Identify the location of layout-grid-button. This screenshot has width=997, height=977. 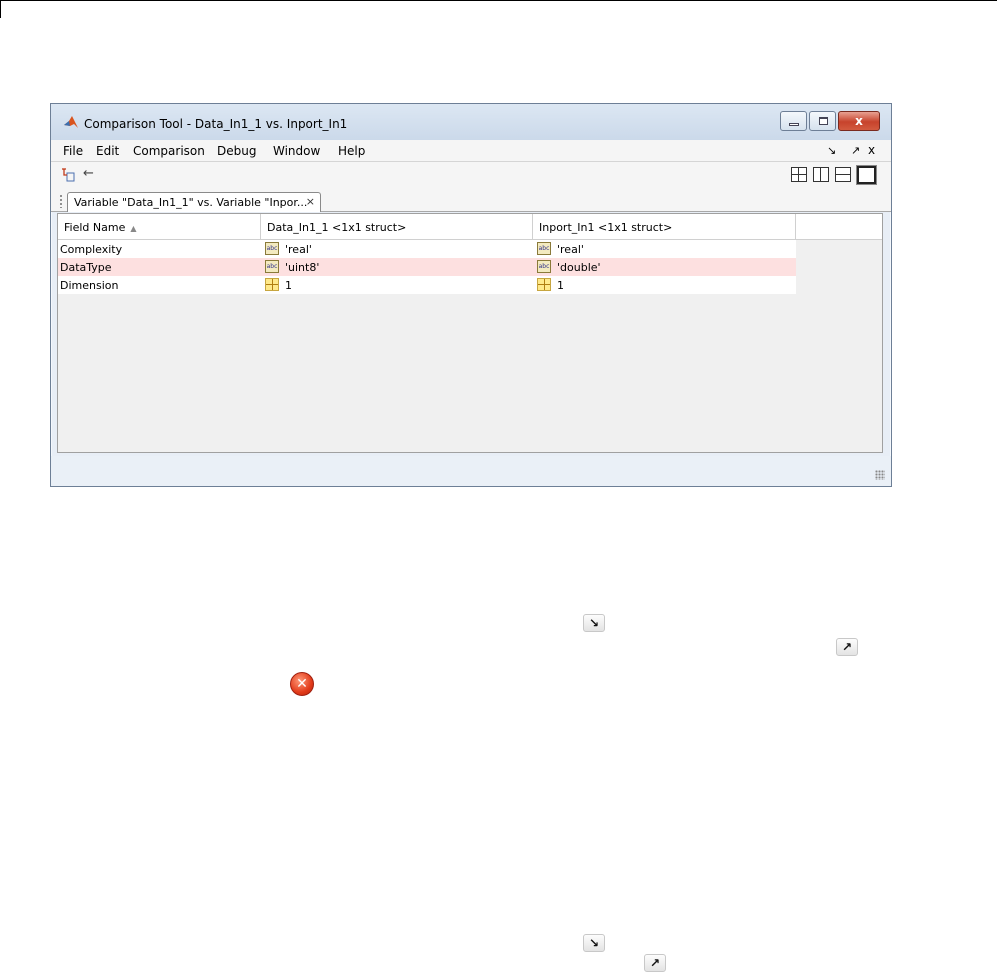
(799, 174).